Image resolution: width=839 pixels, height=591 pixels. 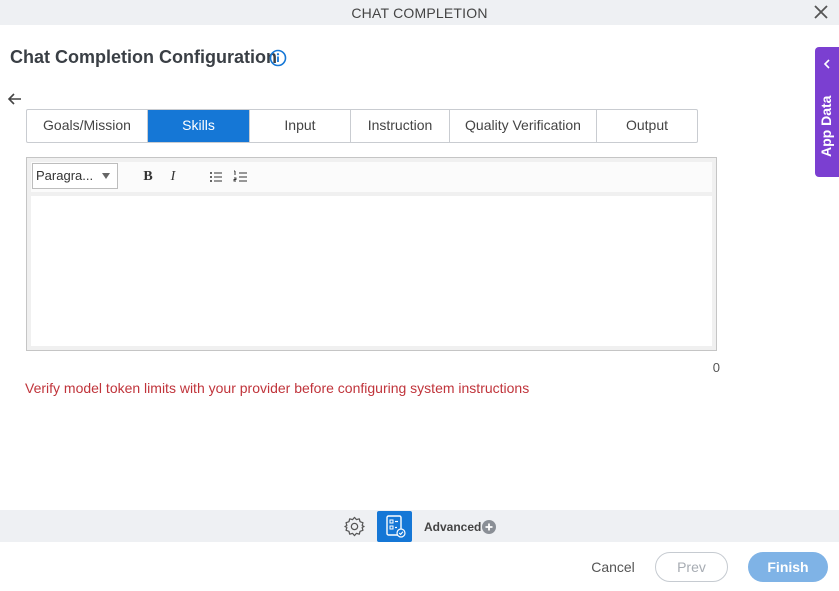 I want to click on bulleted-list-icon, so click(x=216, y=177).